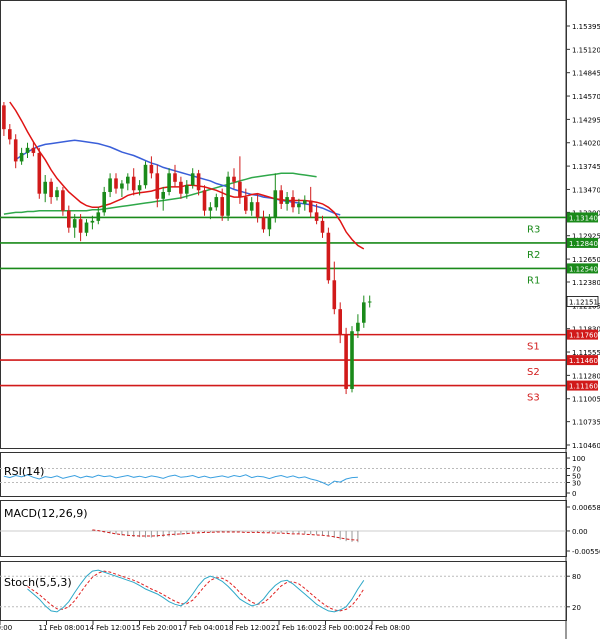 This screenshot has width=600, height=643. Describe the element at coordinates (586, 283) in the screenshot. I see `price-tick-label: 1.12380` at that location.